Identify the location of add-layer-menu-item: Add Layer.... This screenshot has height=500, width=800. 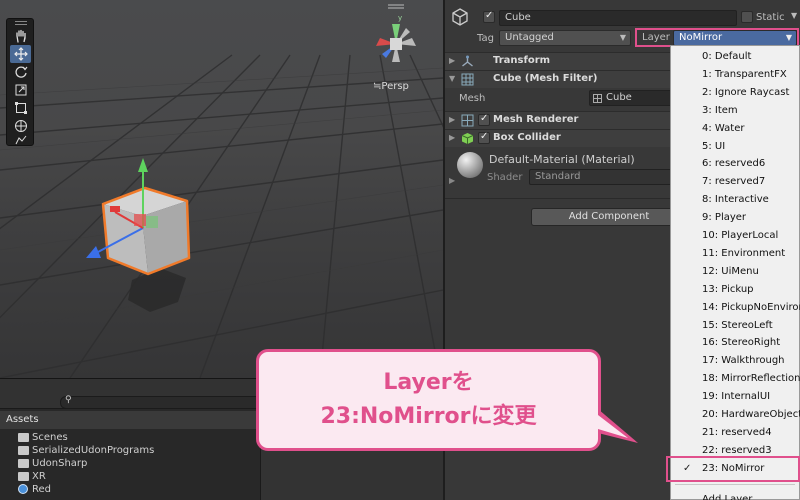
(735, 495).